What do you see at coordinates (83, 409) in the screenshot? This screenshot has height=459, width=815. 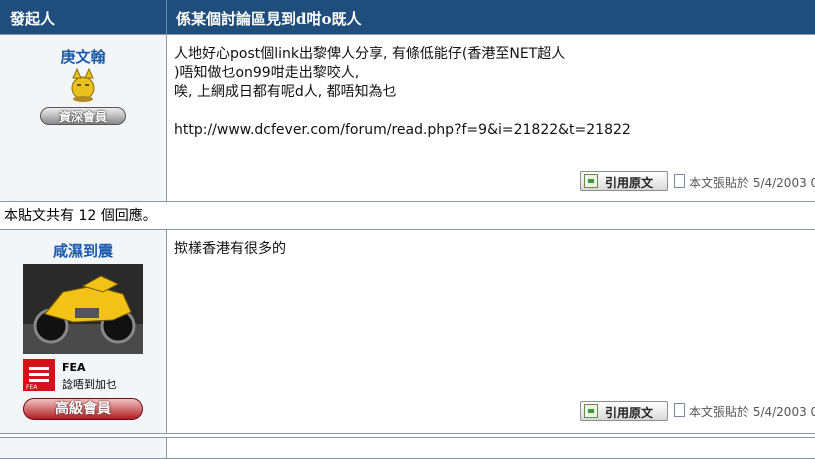 I see `rank-badge: 高級會員` at bounding box center [83, 409].